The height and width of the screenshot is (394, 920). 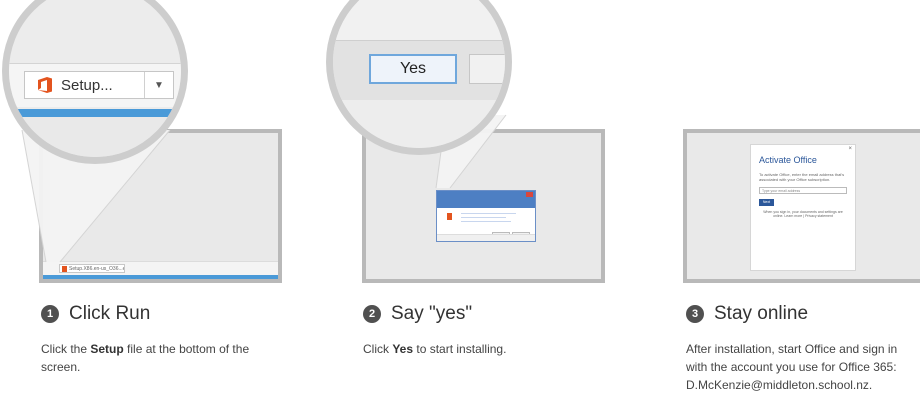 What do you see at coordinates (372, 314) in the screenshot?
I see `step-number-badge: 2` at bounding box center [372, 314].